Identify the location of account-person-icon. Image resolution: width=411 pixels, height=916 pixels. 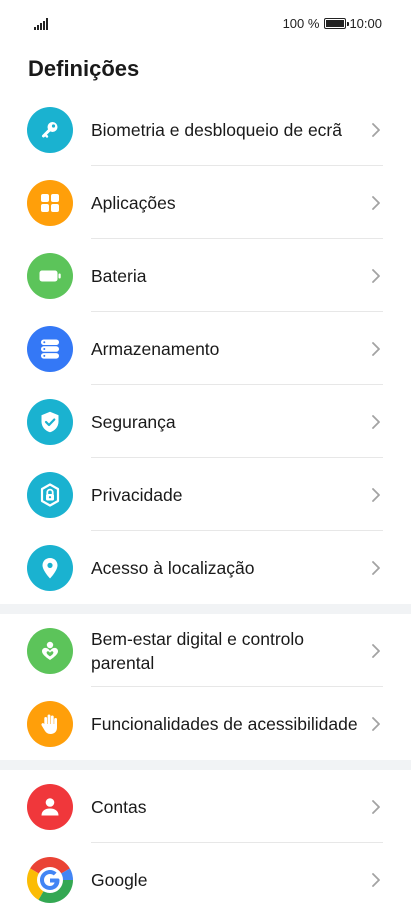
(50, 806).